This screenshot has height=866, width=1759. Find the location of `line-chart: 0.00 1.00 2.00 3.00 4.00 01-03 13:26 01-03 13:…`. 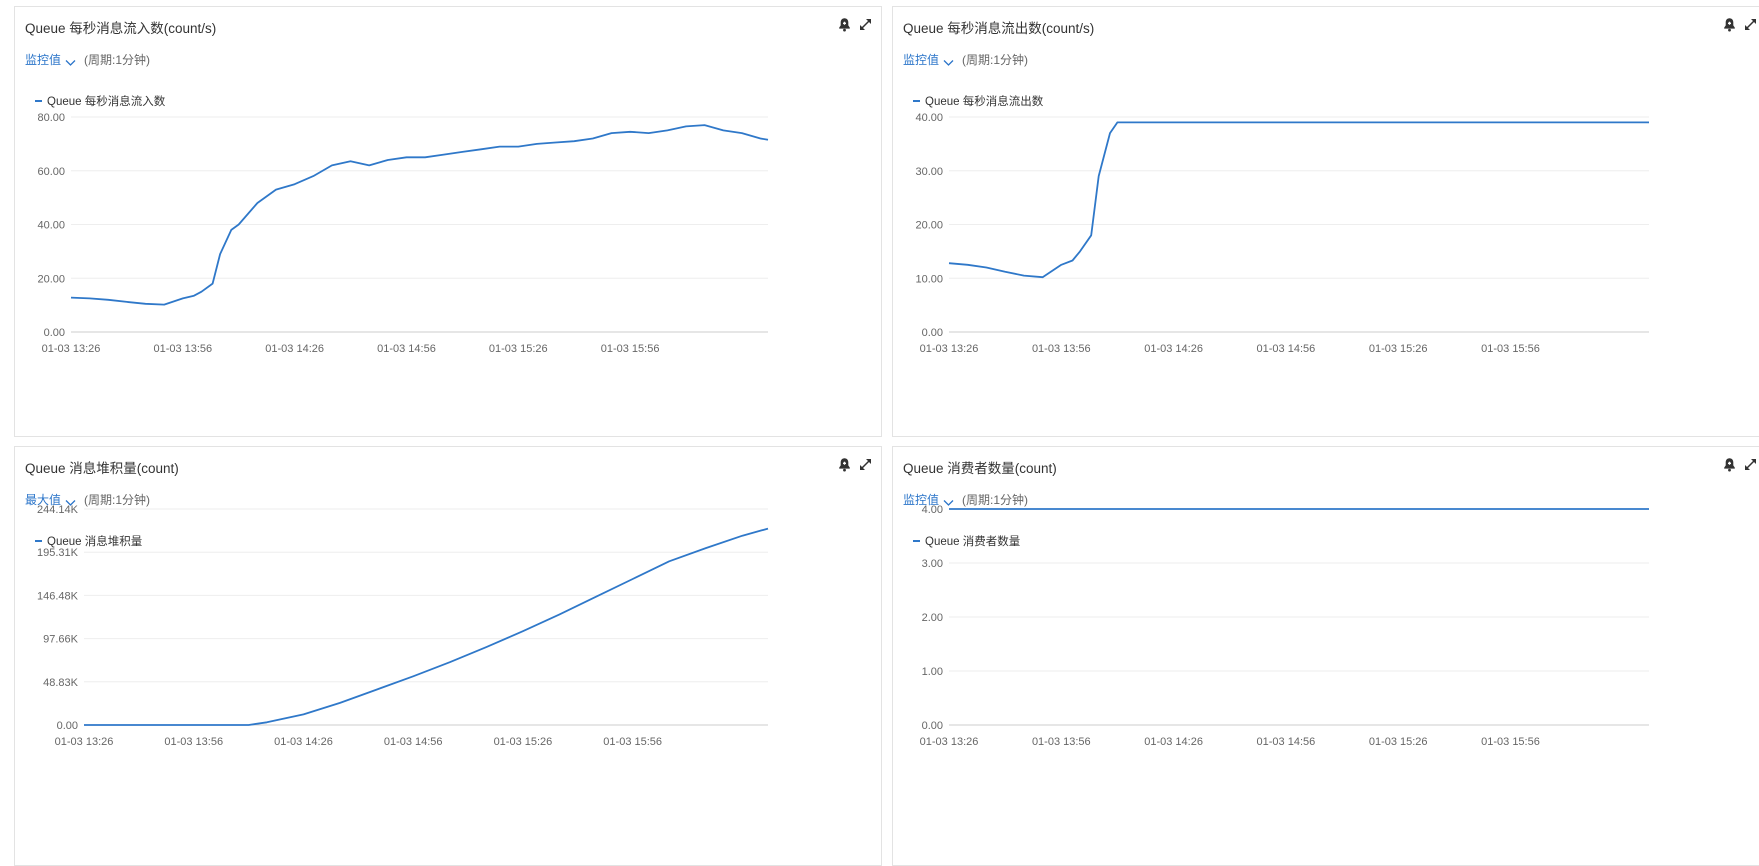

line-chart: 0.00 1.00 2.00 3.00 4.00 01-03 13:26 01-03 13:… is located at coordinates (1284, 626).